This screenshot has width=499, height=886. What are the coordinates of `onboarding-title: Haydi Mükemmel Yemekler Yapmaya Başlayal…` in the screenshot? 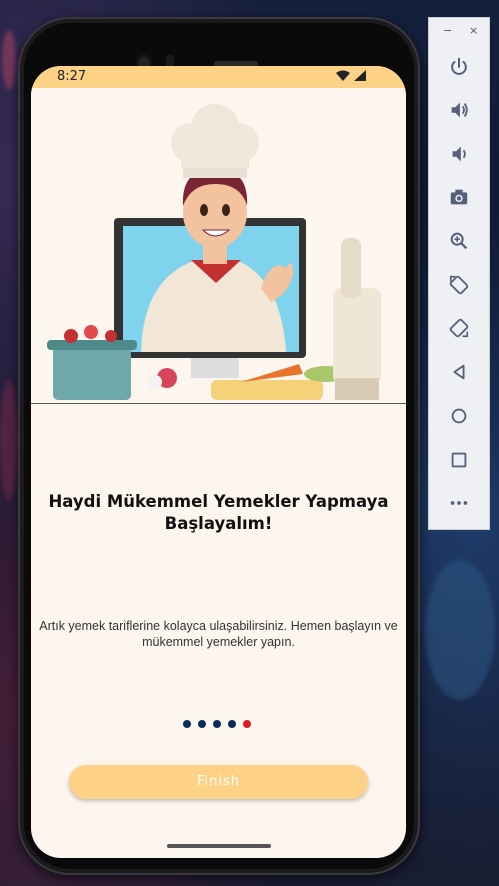 It's located at (218, 512).